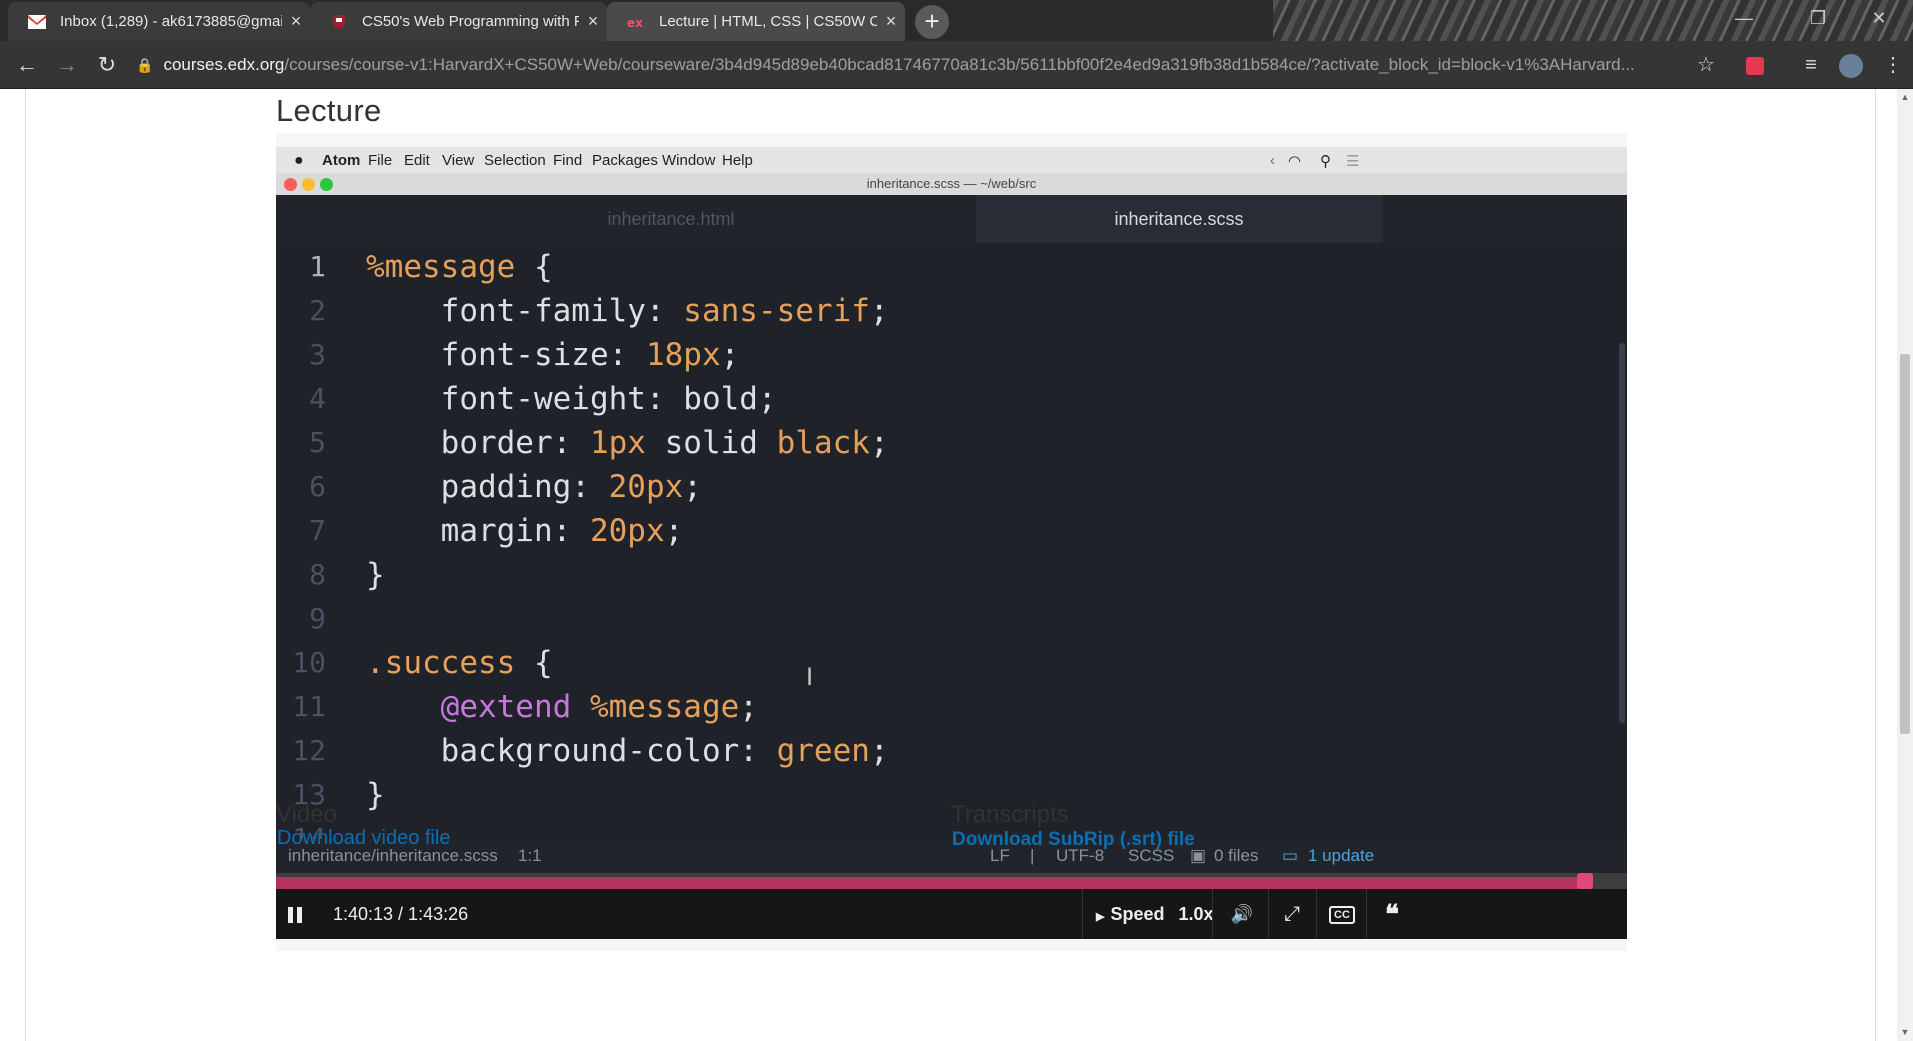 This screenshot has height=1041, width=1913. I want to click on notification-list-icon: ☰, so click(1353, 161).